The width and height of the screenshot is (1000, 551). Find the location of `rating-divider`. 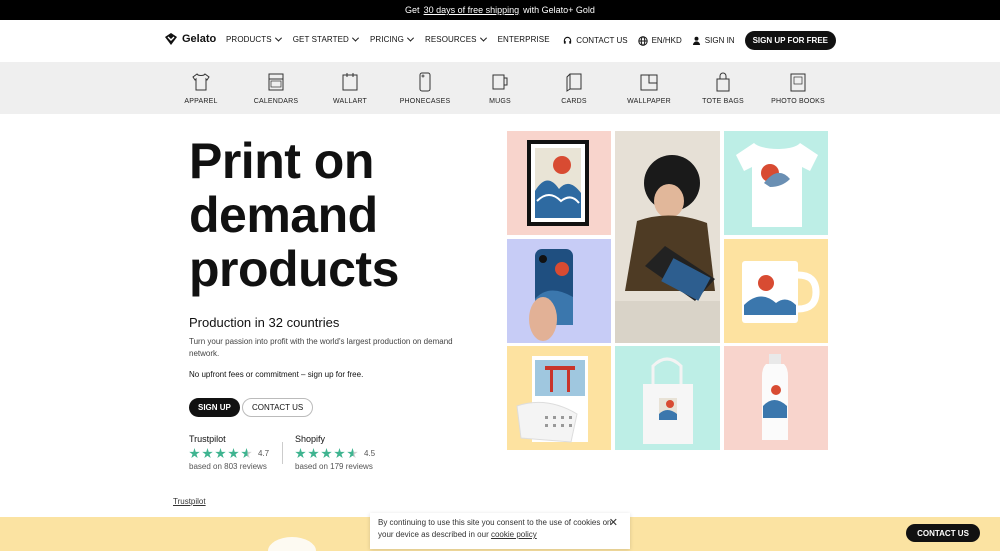

rating-divider is located at coordinates (282, 453).